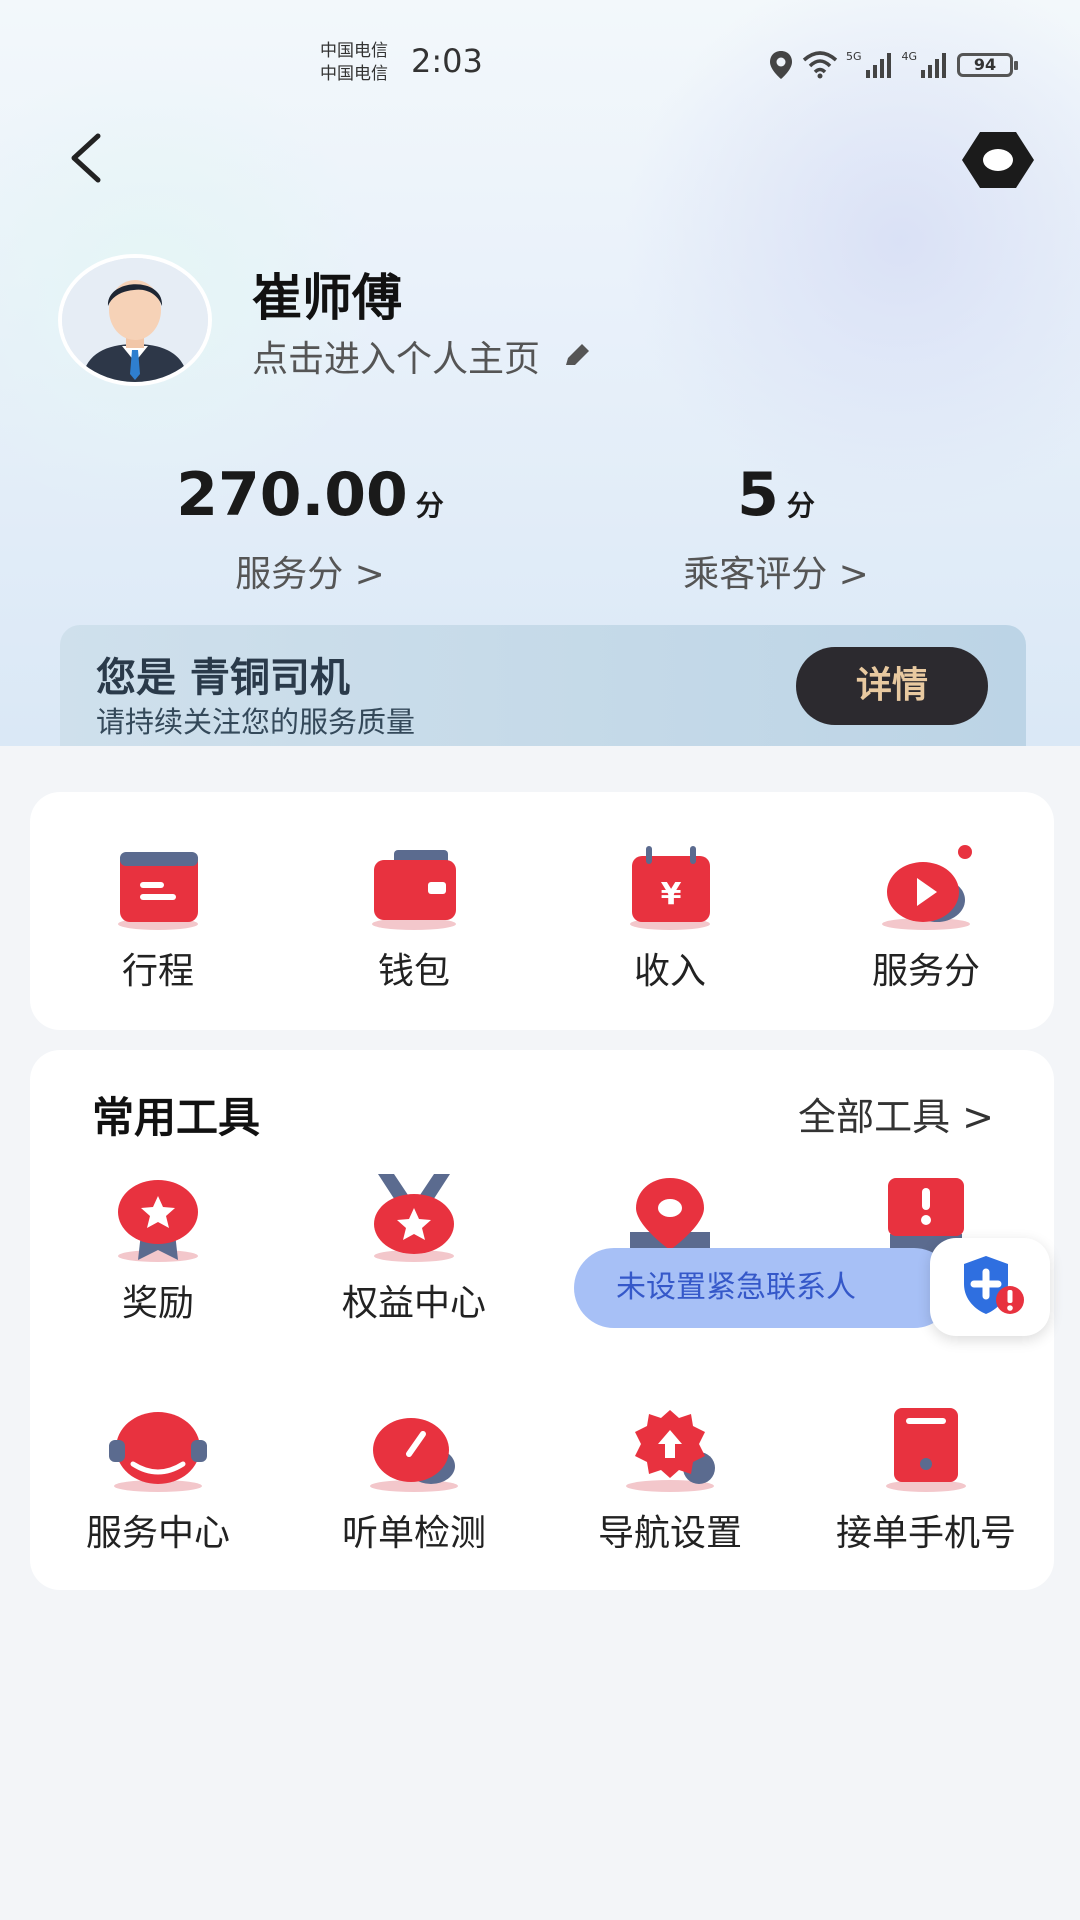 The width and height of the screenshot is (1080, 1920). Describe the element at coordinates (157, 971) in the screenshot. I see `quick-action-label: 行程` at that location.